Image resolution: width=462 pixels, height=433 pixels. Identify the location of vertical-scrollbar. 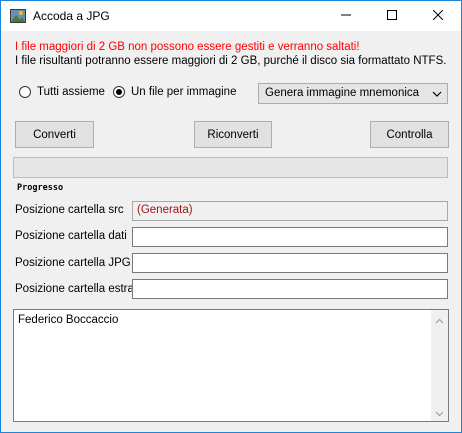
(439, 365).